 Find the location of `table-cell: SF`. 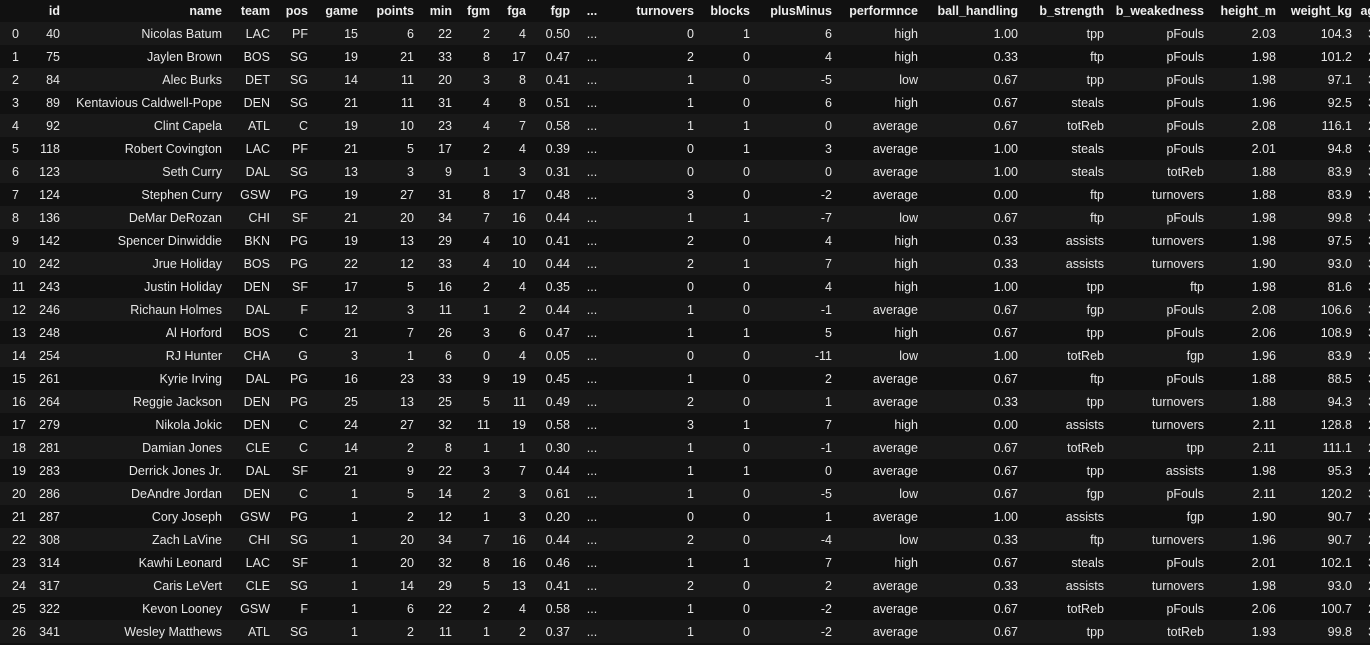

table-cell: SF is located at coordinates (300, 217).